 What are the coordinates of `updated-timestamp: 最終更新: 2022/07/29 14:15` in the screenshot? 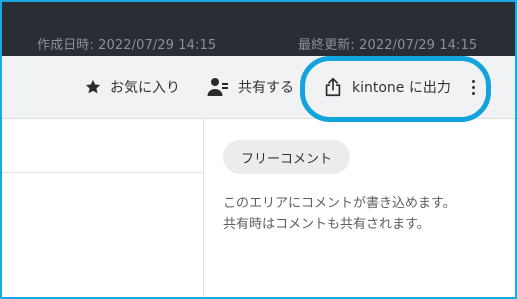 It's located at (388, 45).